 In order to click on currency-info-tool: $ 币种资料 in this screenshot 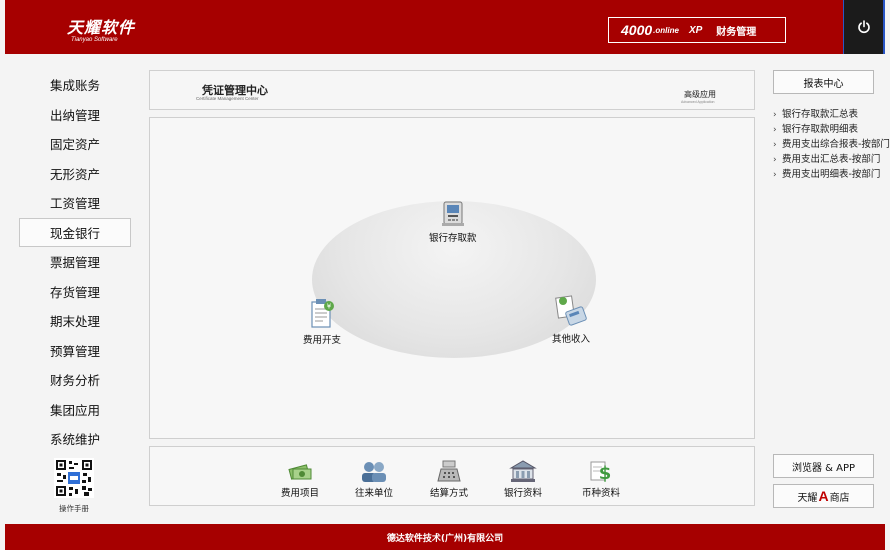, I will do `click(601, 479)`.